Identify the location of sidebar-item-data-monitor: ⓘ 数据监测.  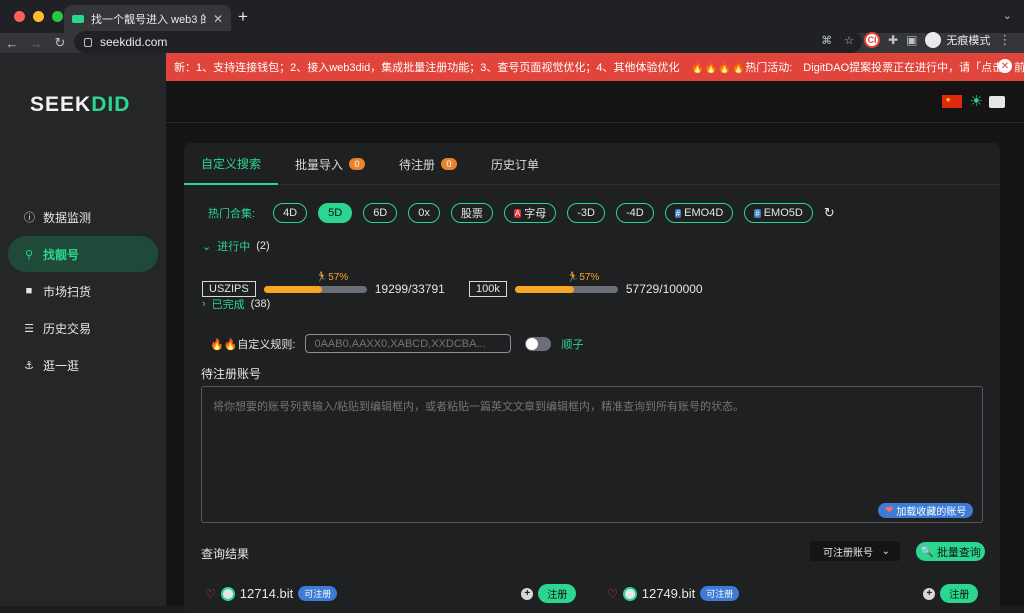
(83, 217).